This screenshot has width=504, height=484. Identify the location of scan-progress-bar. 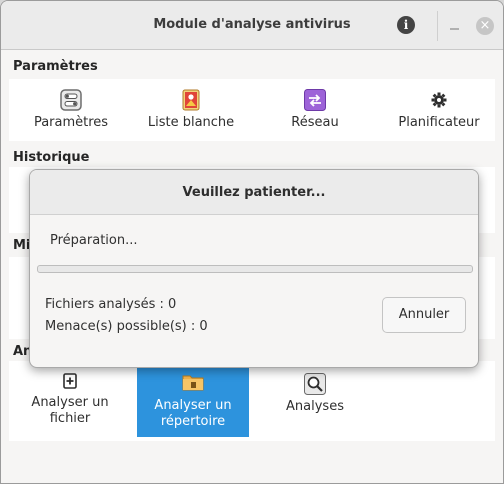
(255, 269).